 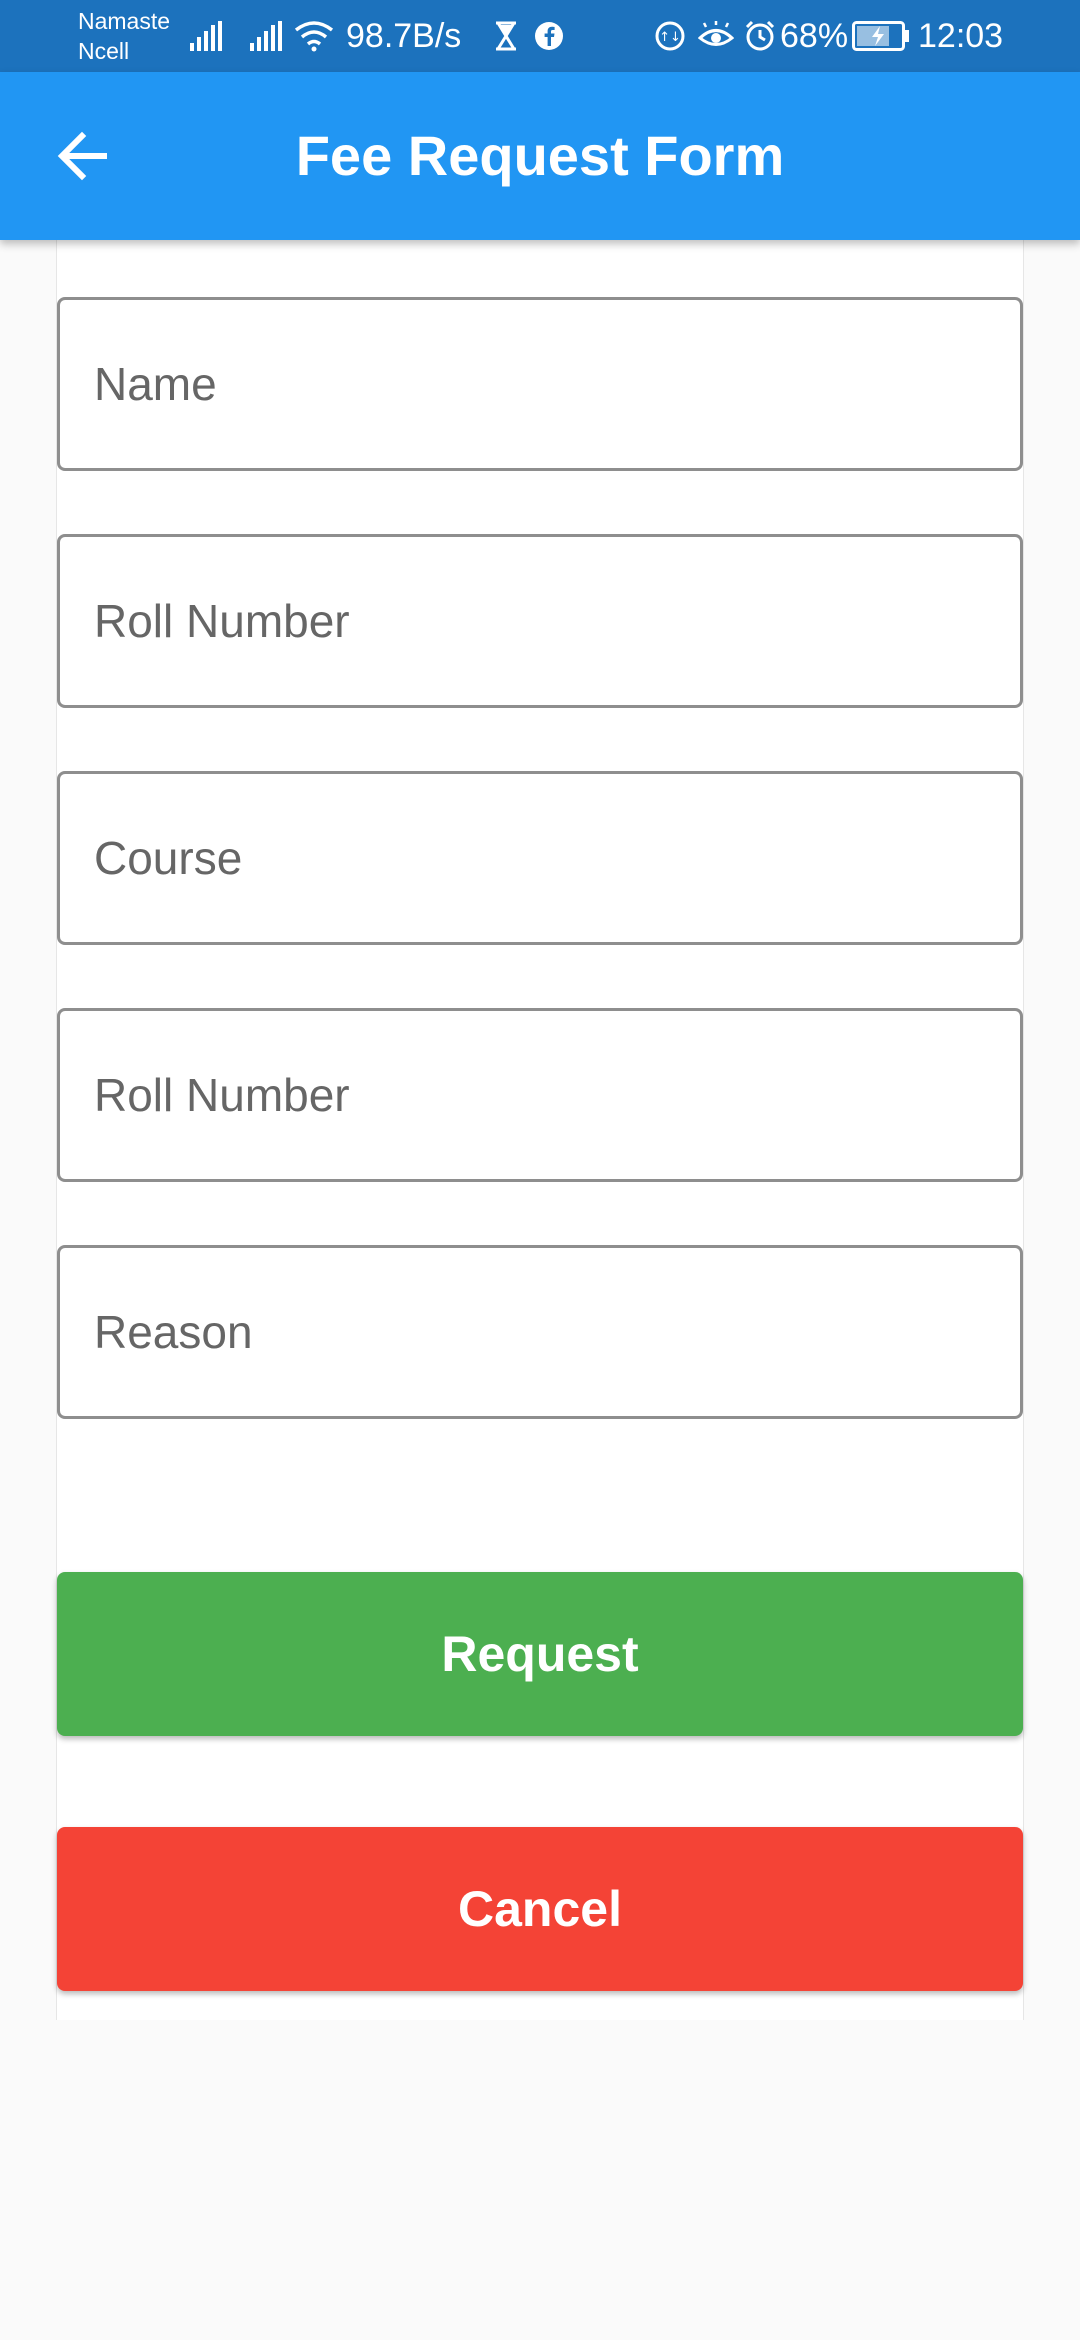 I want to click on battery-charging-icon, so click(x=881, y=36).